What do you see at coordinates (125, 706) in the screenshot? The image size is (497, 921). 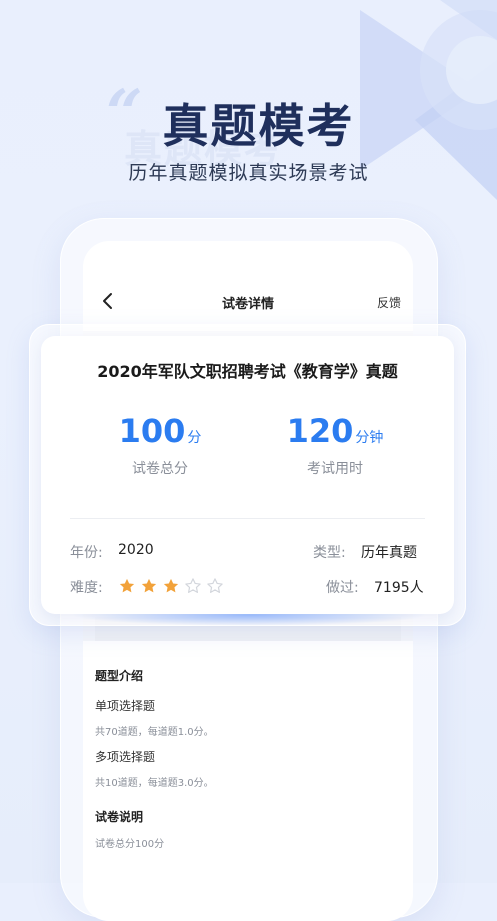 I see `question-type-title: 单项选择题` at bounding box center [125, 706].